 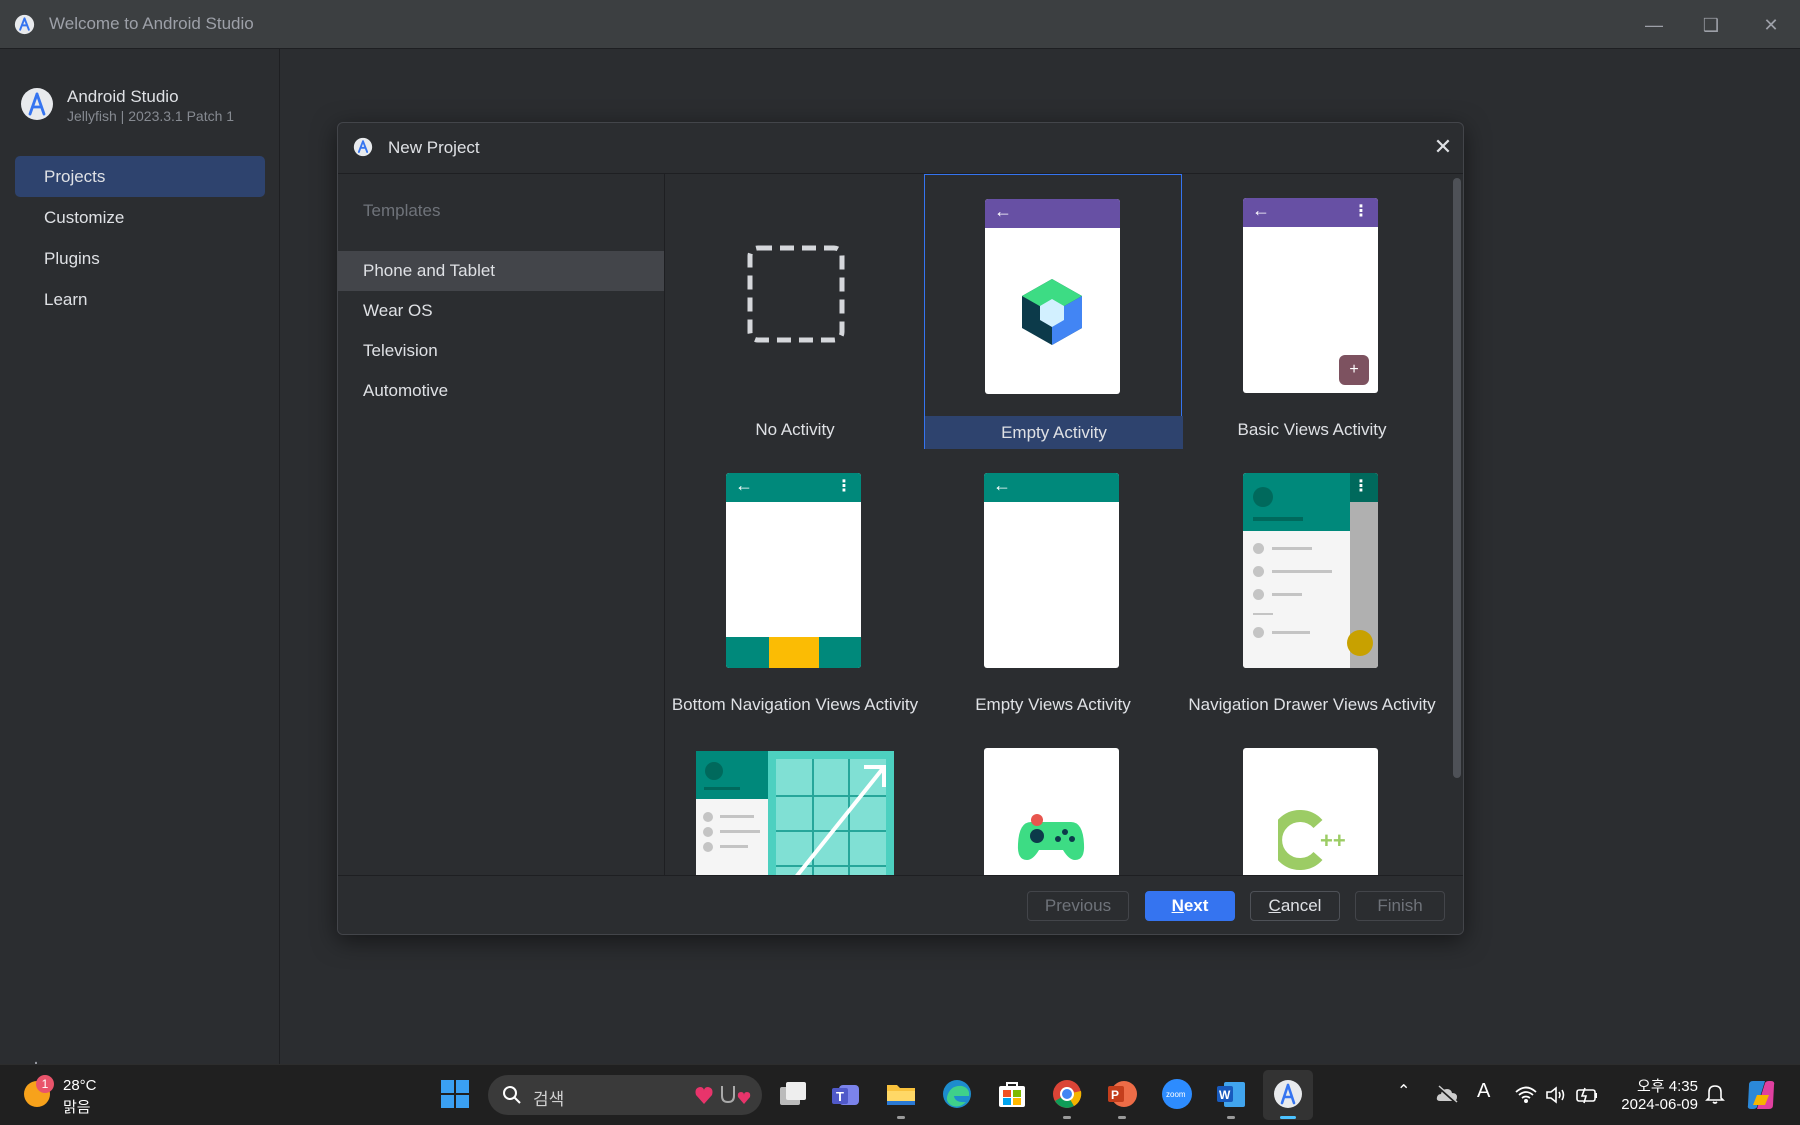 What do you see at coordinates (501, 351) in the screenshot?
I see `category-television: Television` at bounding box center [501, 351].